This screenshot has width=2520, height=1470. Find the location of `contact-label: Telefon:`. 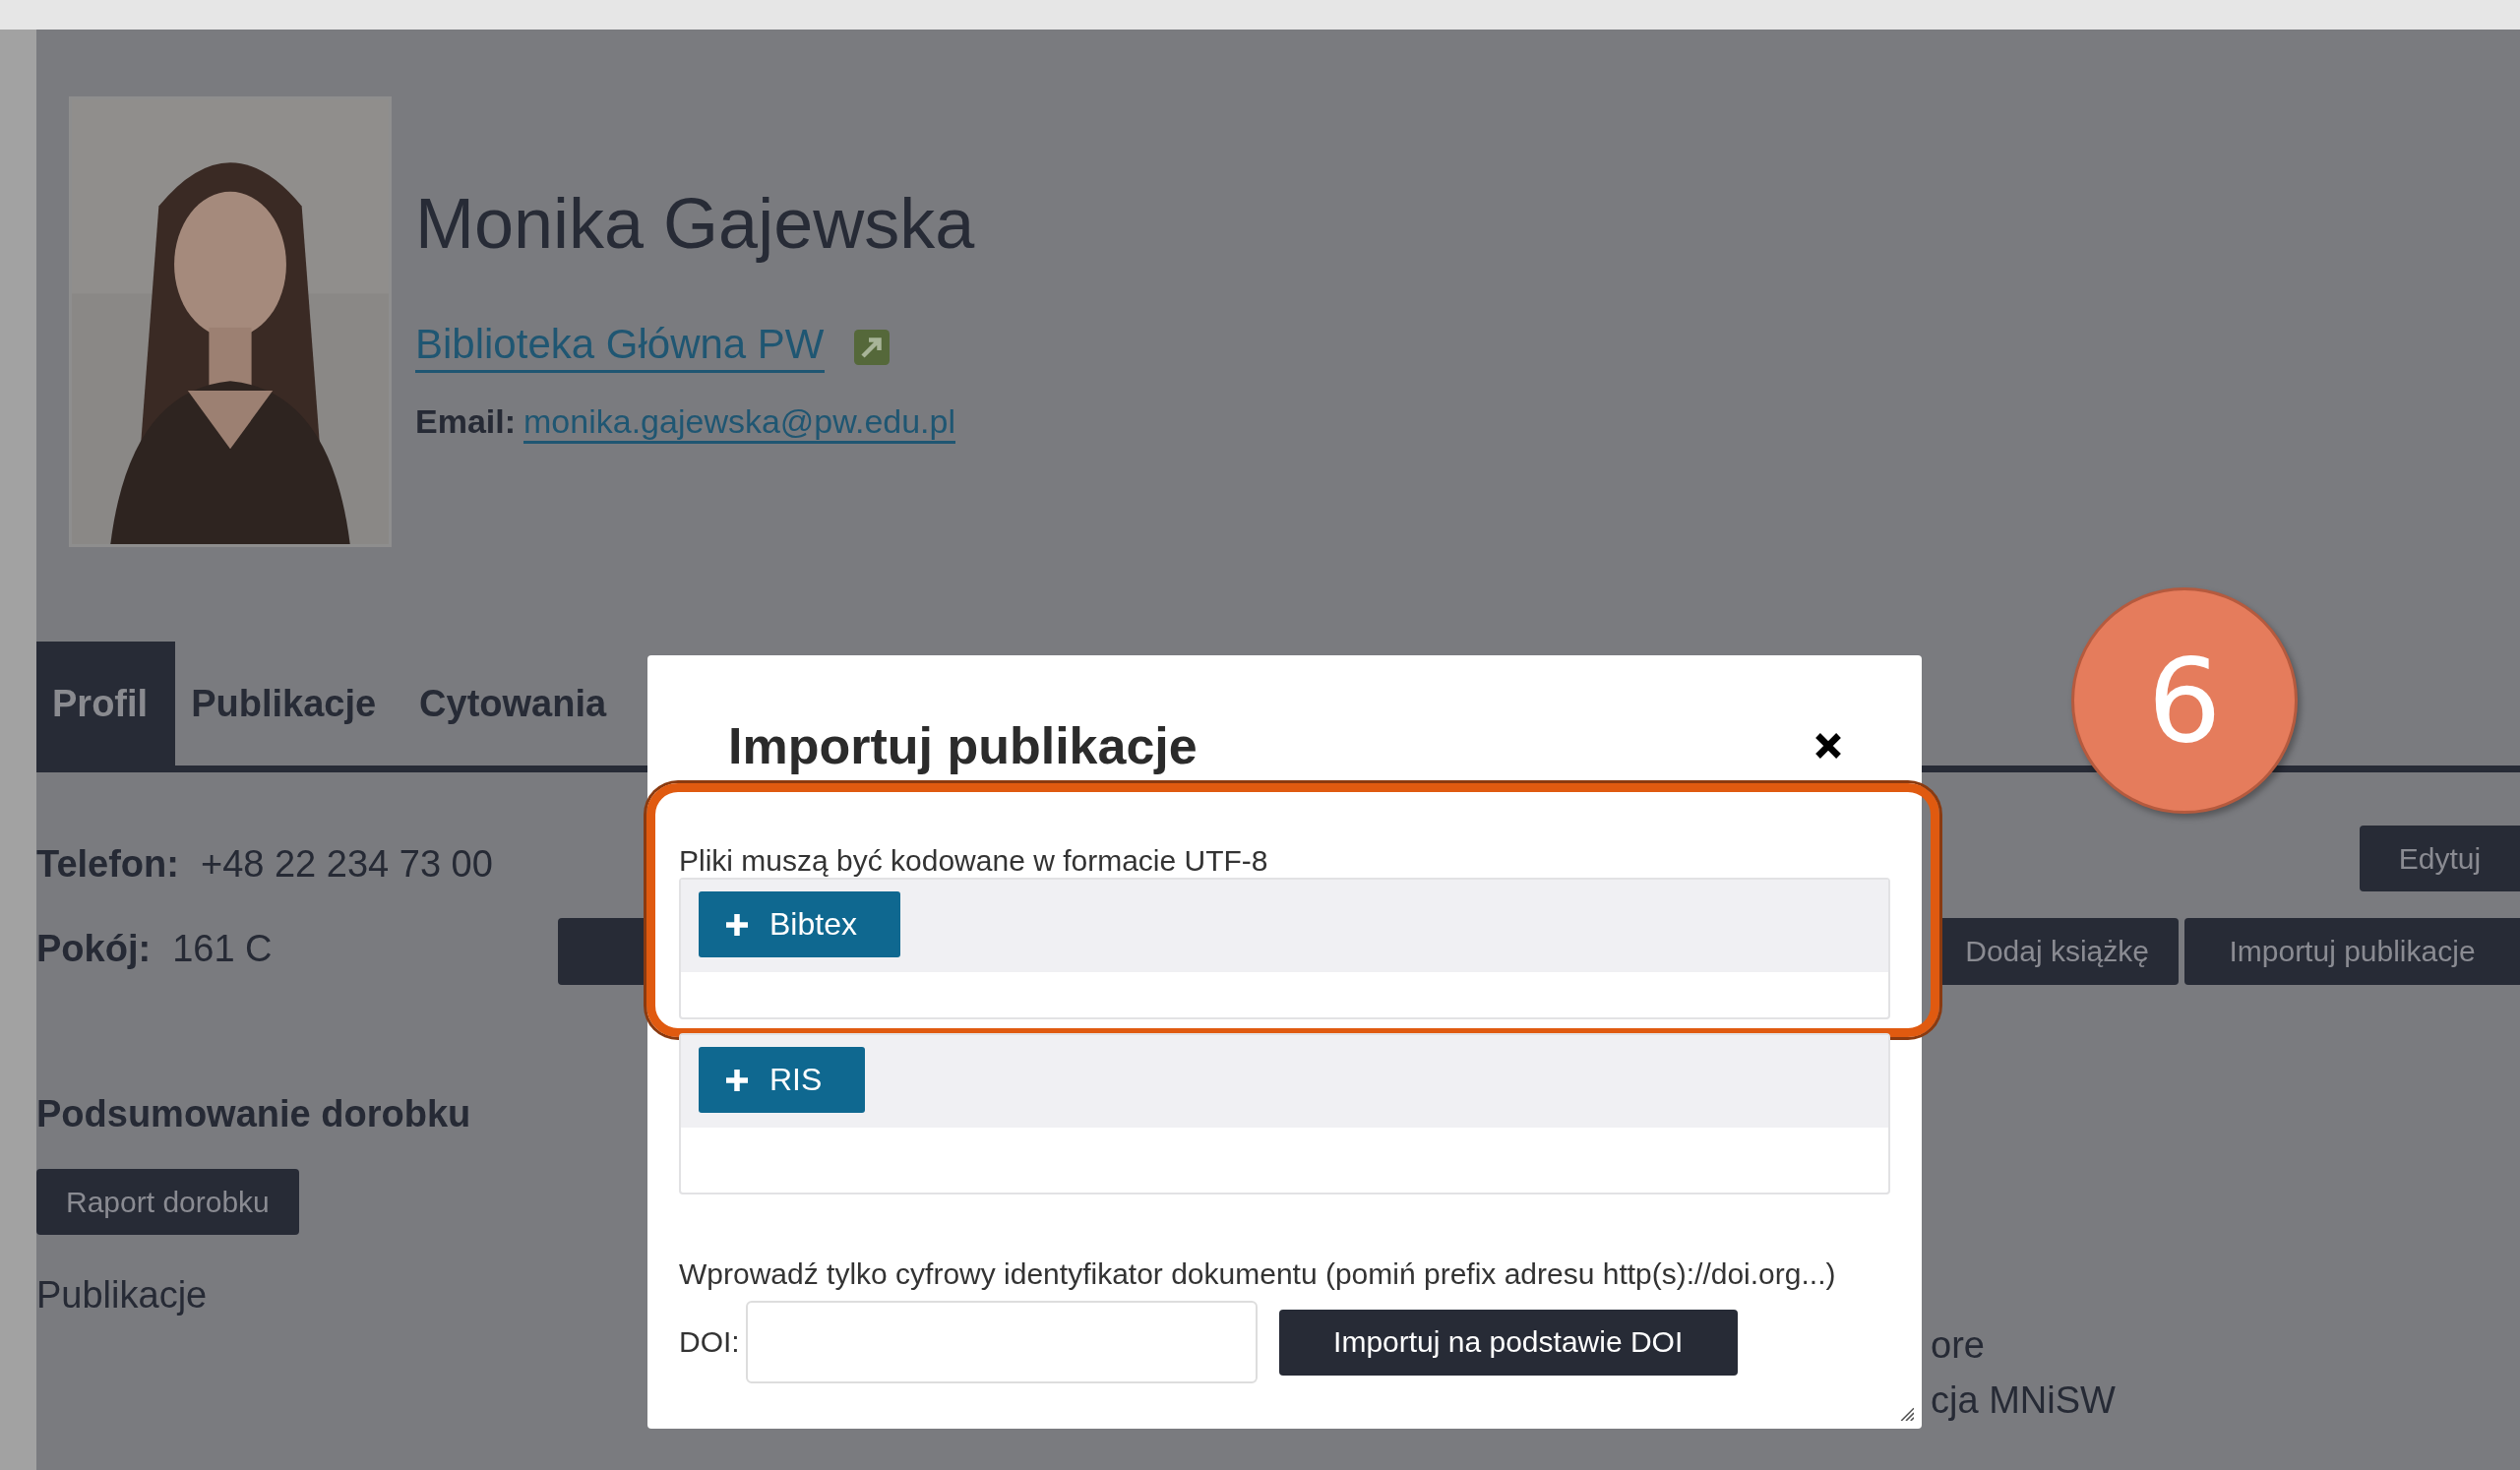

contact-label: Telefon: is located at coordinates (107, 865).